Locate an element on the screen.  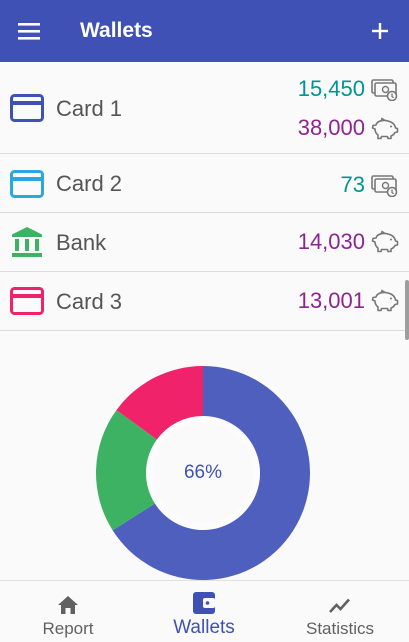
bottom-navigation: Report Wallets Statistics is located at coordinates (204, 611).